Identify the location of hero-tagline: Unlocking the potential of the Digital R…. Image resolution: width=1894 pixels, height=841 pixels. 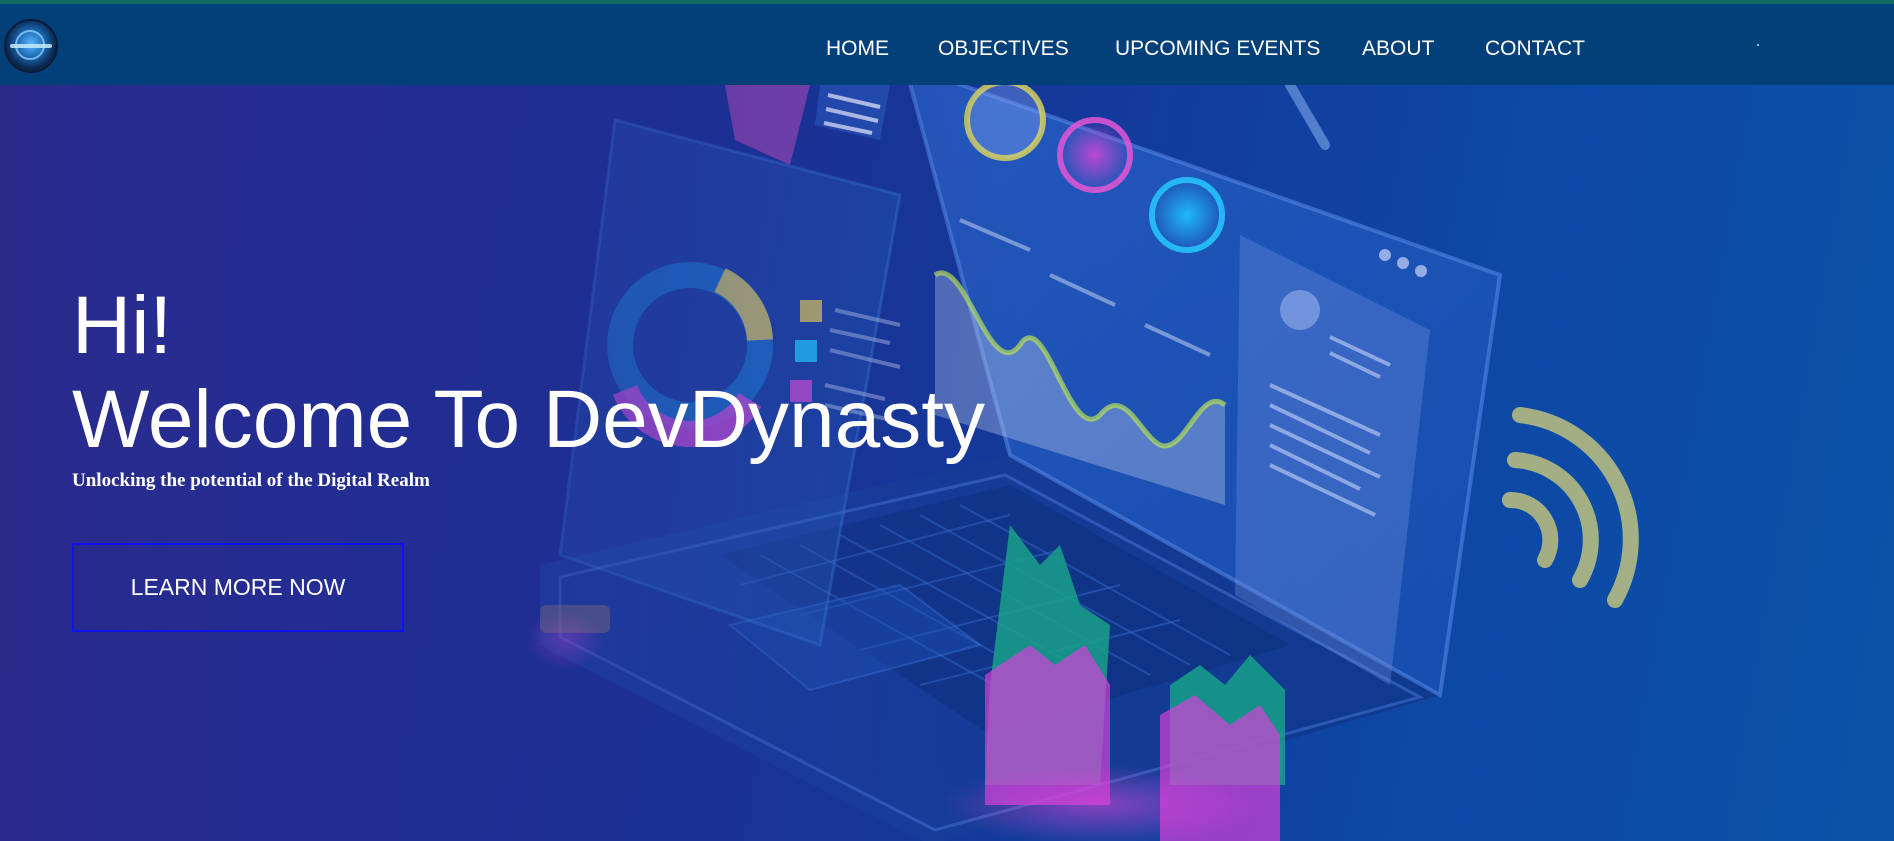
(251, 480).